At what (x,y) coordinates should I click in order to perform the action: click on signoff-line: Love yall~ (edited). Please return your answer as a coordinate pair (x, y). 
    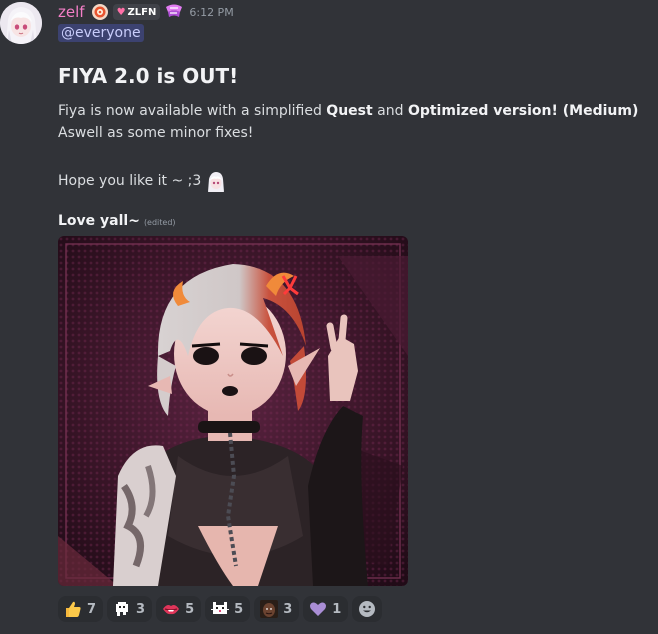
    Looking at the image, I should click on (117, 221).